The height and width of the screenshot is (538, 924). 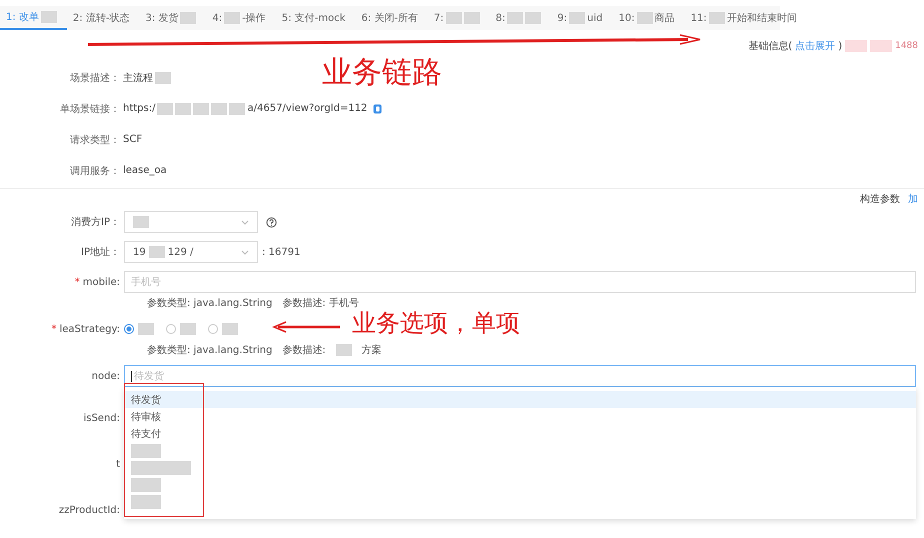 I want to click on tab: 1: 改单, so click(x=33, y=18).